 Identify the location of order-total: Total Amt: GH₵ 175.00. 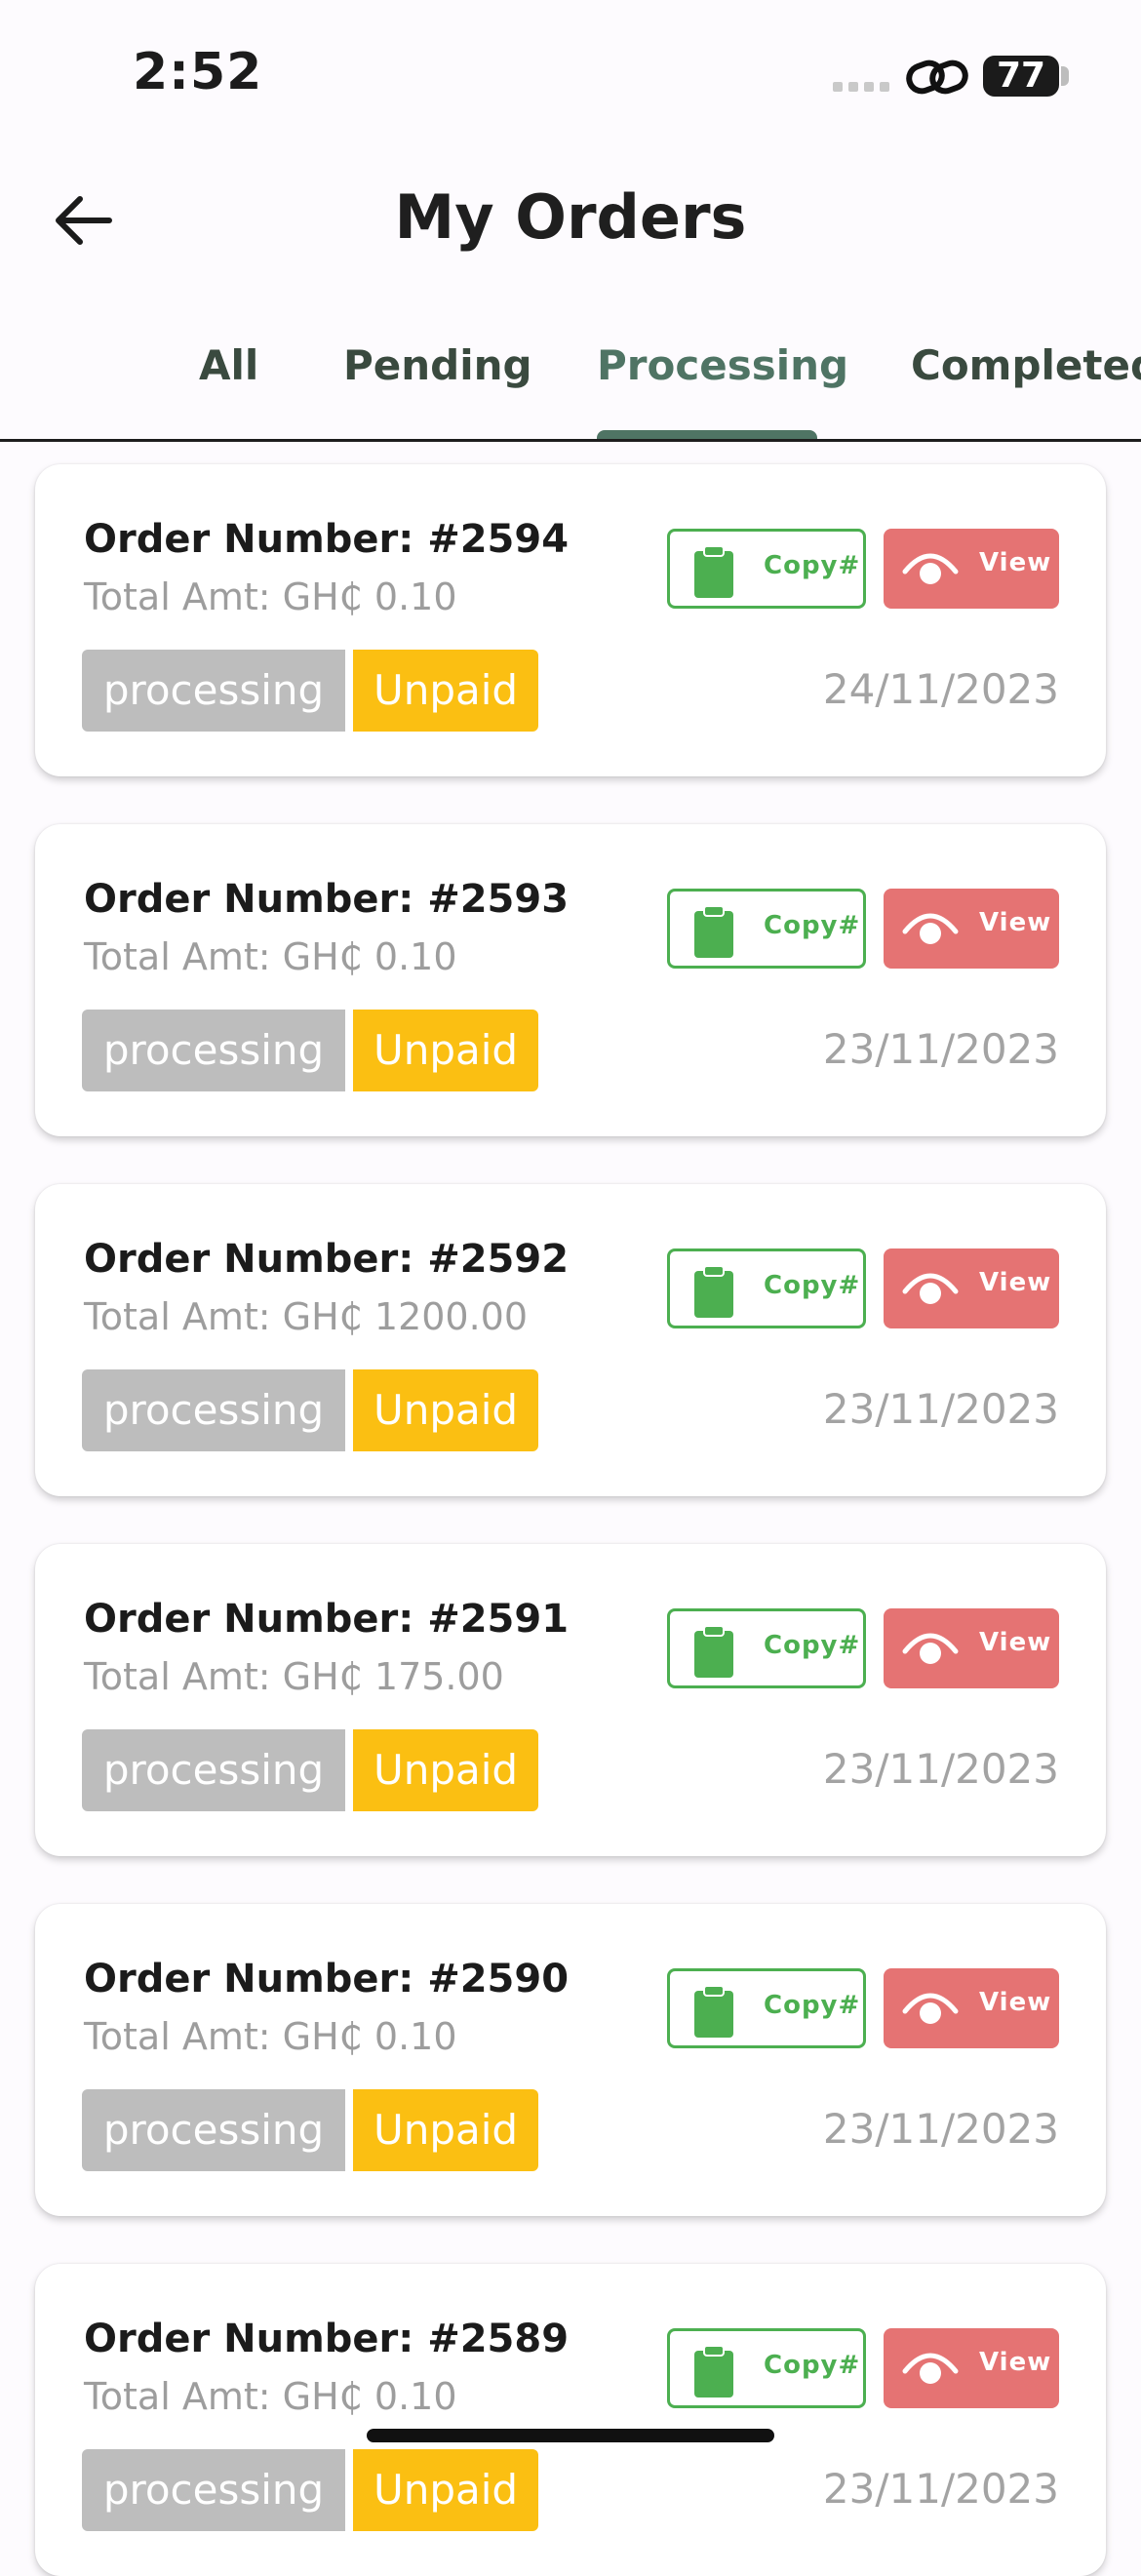
(294, 1676).